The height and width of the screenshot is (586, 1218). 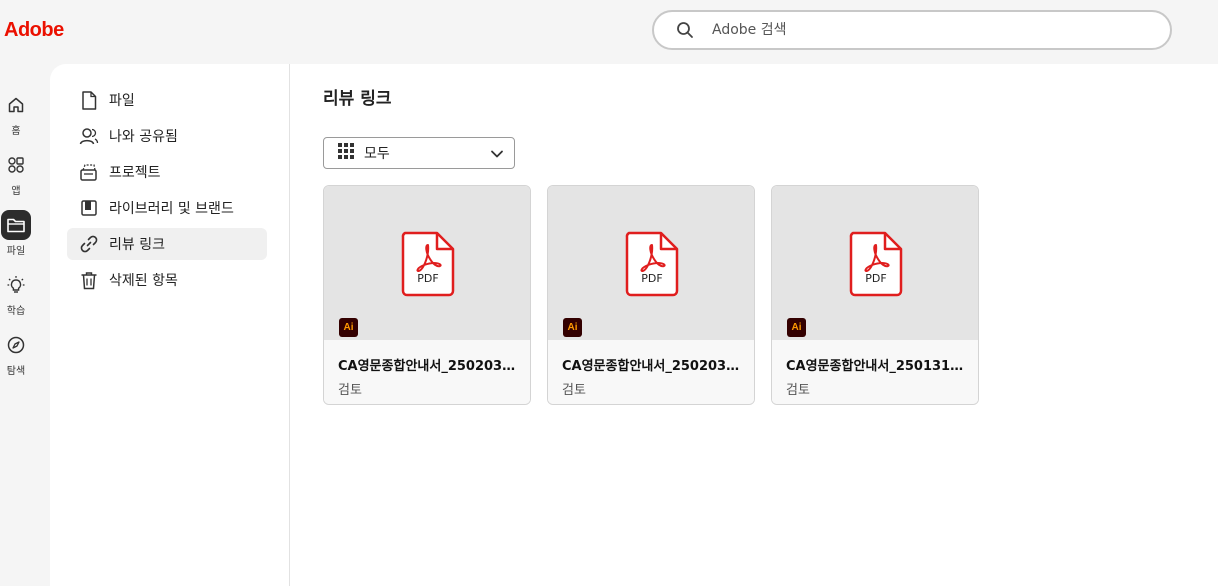 I want to click on lightbulb-icon, so click(x=16, y=285).